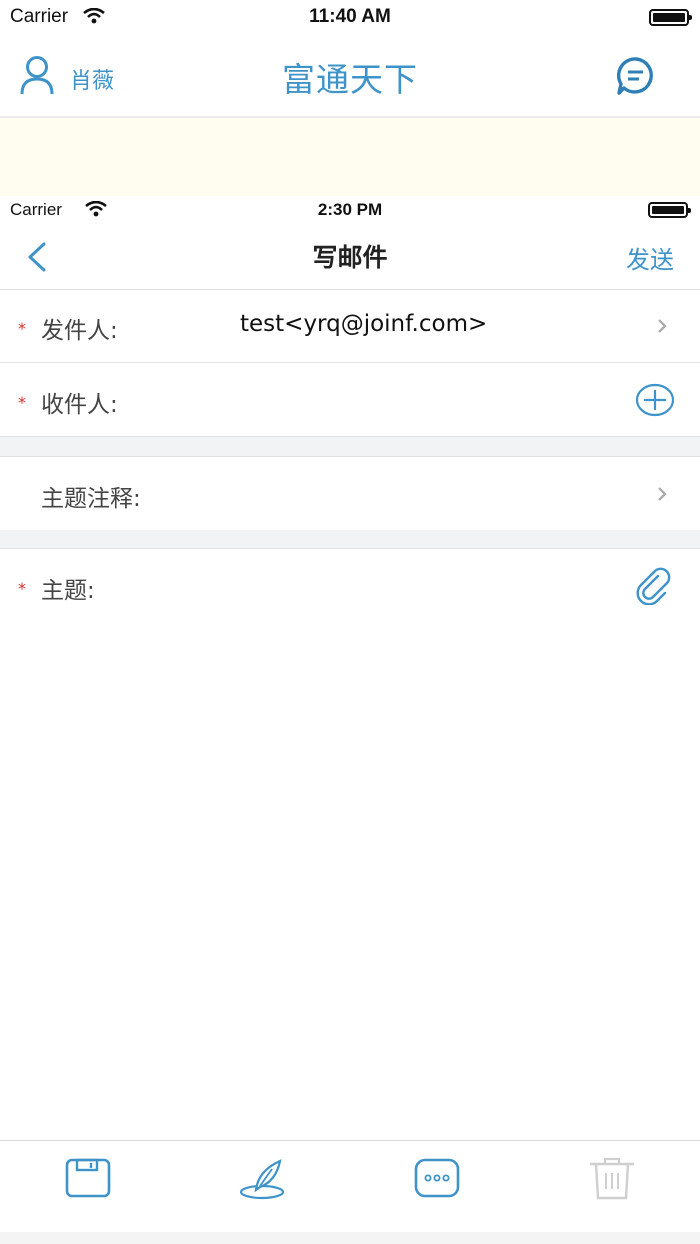 This screenshot has height=1244, width=700. What do you see at coordinates (350, 493) in the screenshot?
I see `subject-note-row: 主题注释:` at bounding box center [350, 493].